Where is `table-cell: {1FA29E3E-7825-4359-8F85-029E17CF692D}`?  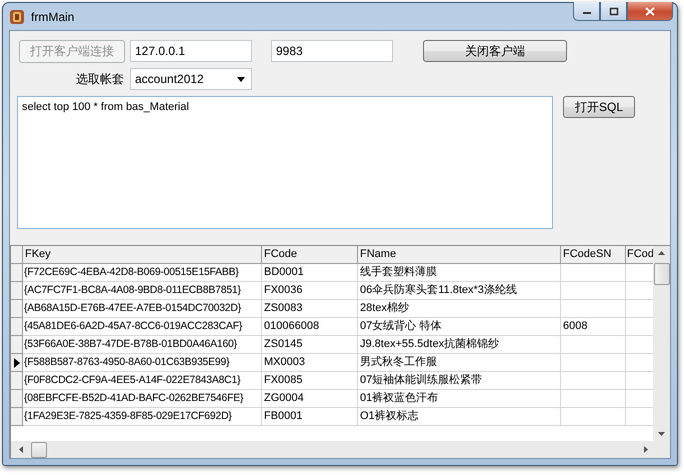 table-cell: {1FA29E3E-7825-4359-8F85-029E17CF692D} is located at coordinates (142, 417).